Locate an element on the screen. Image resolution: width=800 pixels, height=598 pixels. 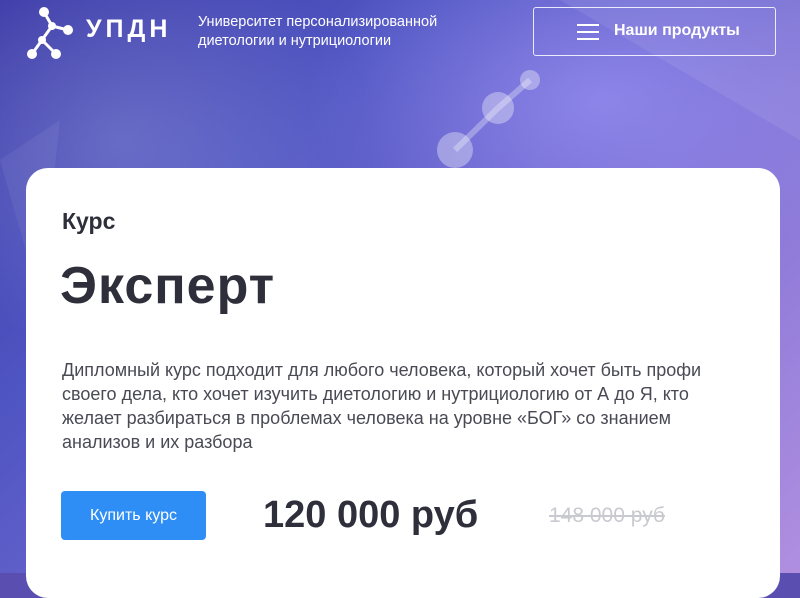
our-products-label: Наши продукты is located at coordinates (677, 30).